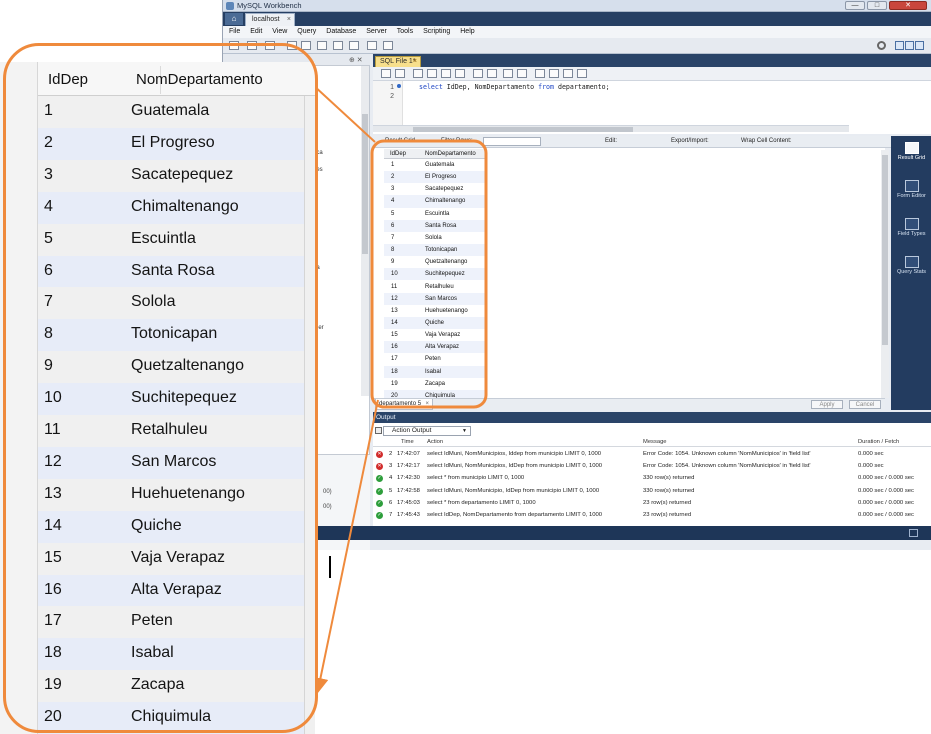 This screenshot has height=734, width=931. Describe the element at coordinates (392, 262) in the screenshot. I see `cell-iddep: 9` at that location.